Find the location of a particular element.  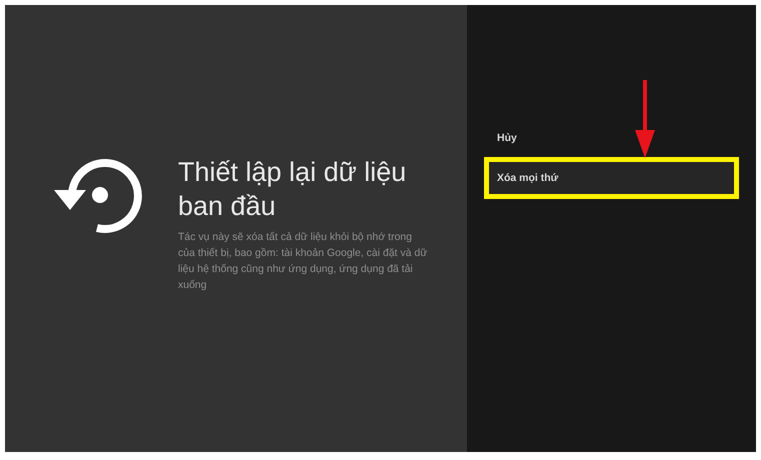

dialog-description: Tác vụ này sẽ xóa tất cả dữ liệu khỏi bộ nhớ trong của thiết bị, bao gồm: tài khoản Google, cài đặt và dữ liệu hệ thống cũng như ứng dụng, ứng dụng đã tải xuống is located at coordinates (303, 261).